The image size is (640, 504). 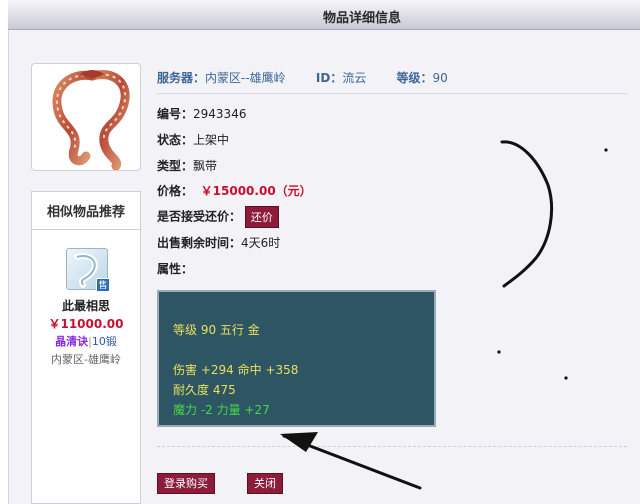 What do you see at coordinates (86, 324) in the screenshot?
I see `similar-item-price: ￥11000.00` at bounding box center [86, 324].